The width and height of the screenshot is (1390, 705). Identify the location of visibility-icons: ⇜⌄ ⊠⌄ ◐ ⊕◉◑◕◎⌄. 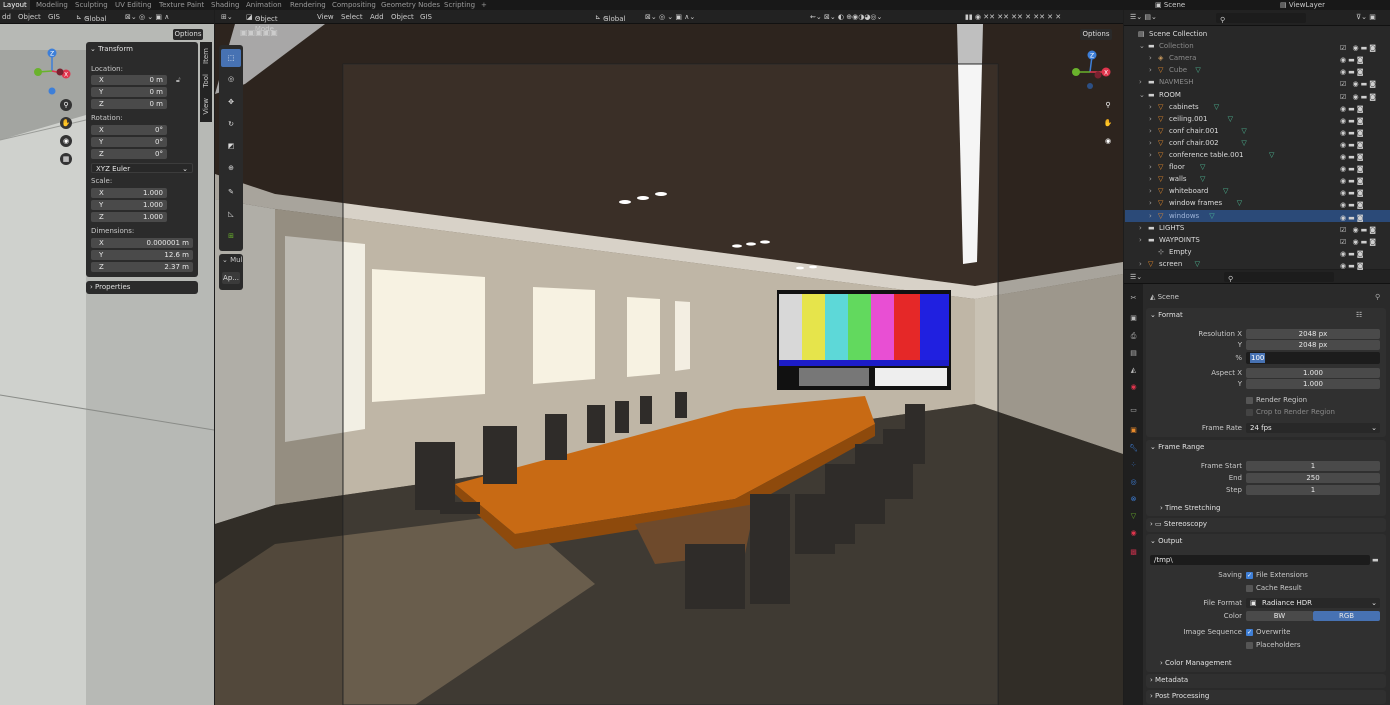
(846, 17).